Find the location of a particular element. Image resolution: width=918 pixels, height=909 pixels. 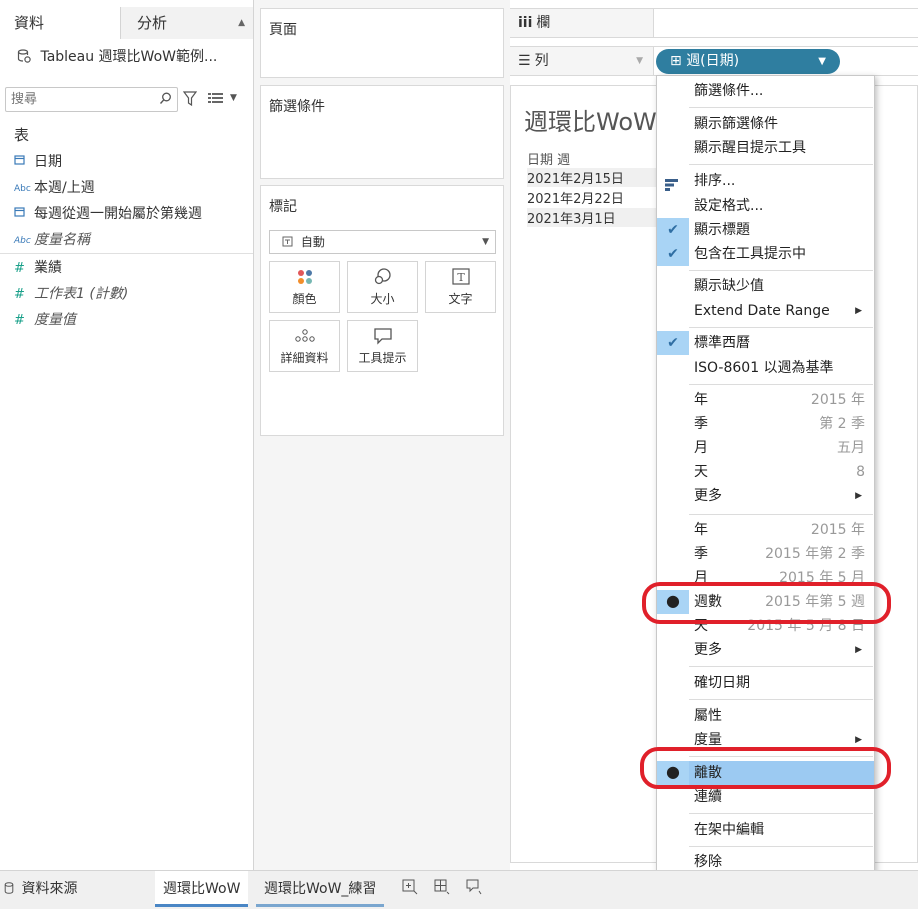

tab-sheet-wow: 週環比WoW is located at coordinates (202, 889).